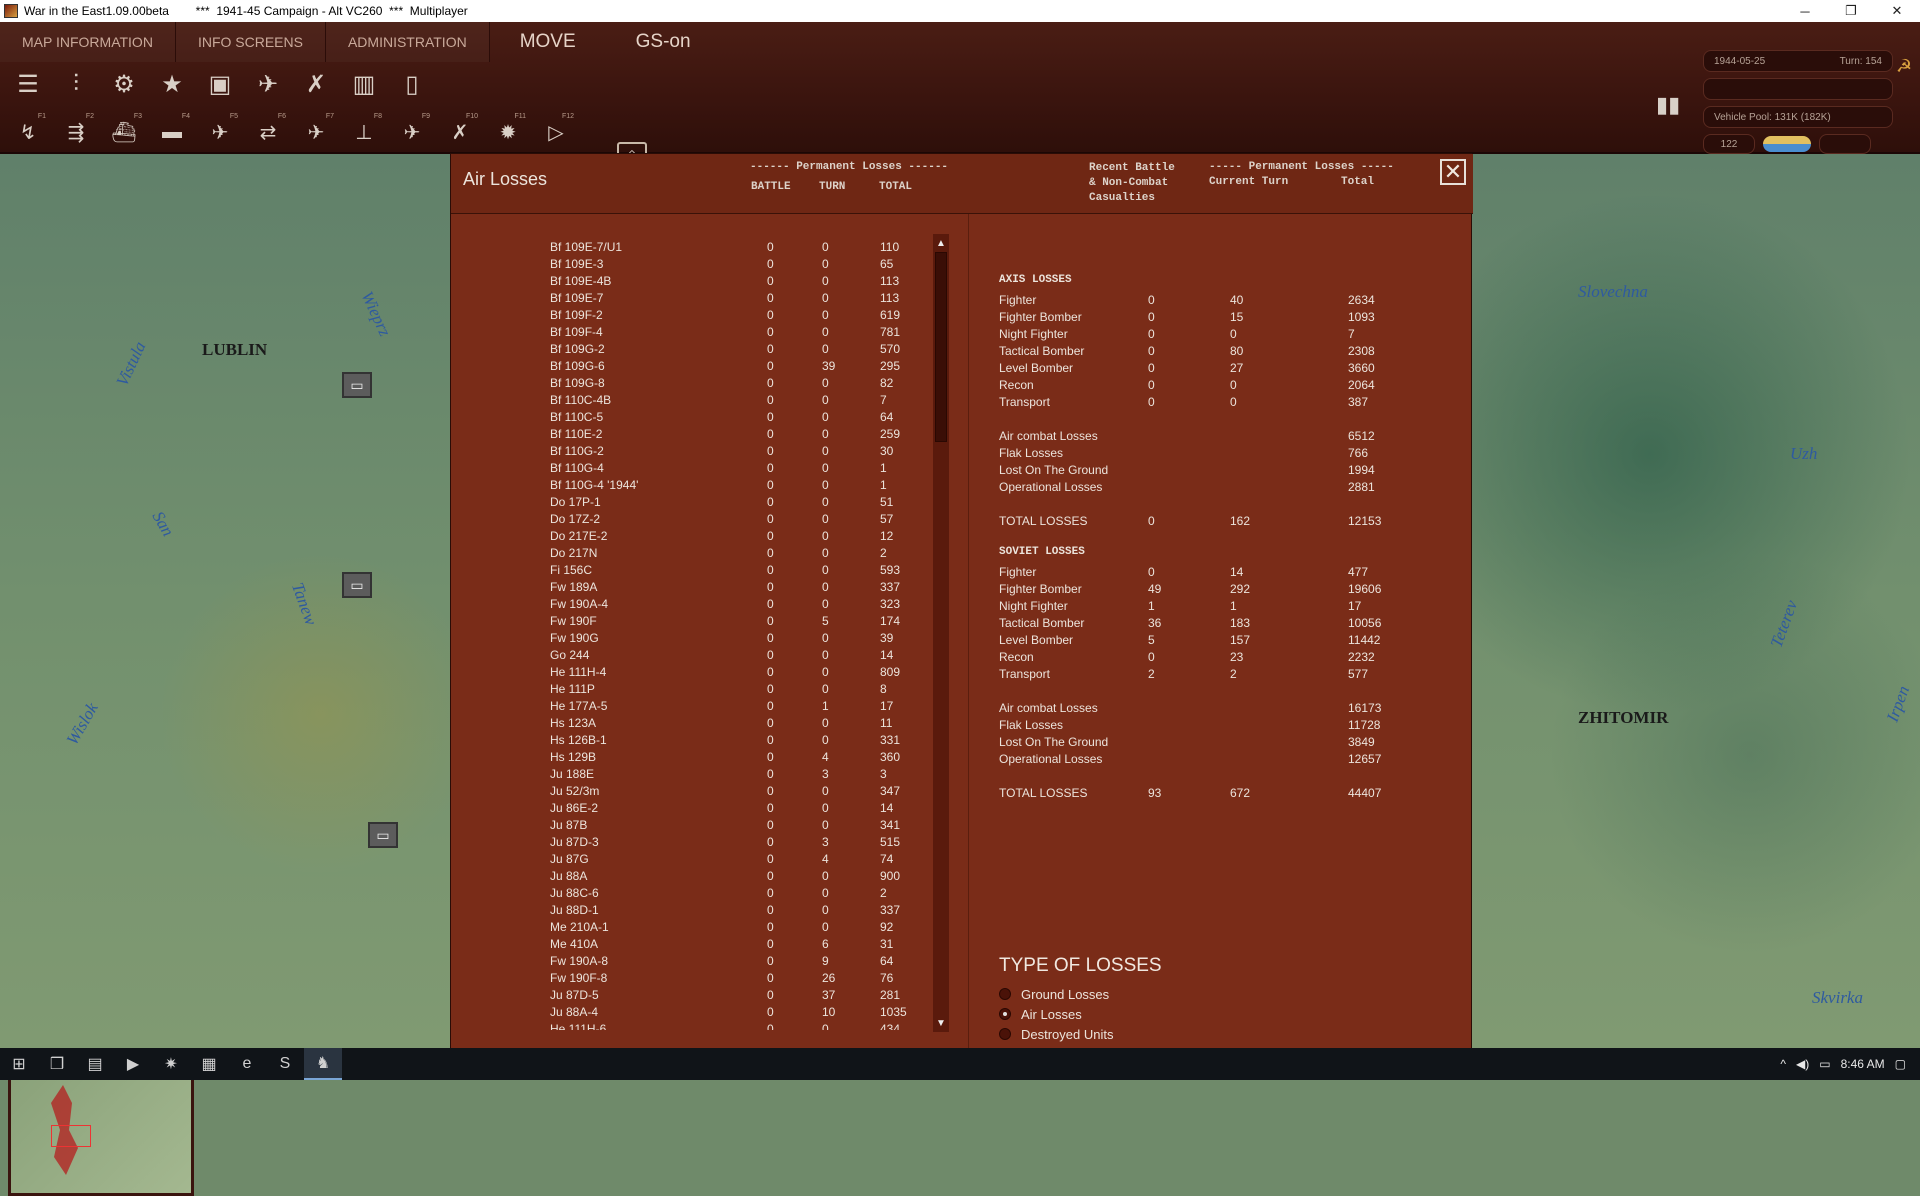 The height and width of the screenshot is (1196, 1920). Describe the element at coordinates (691, 365) in the screenshot. I see `aircraft-row: Bf 109G-6 0 39 295` at that location.